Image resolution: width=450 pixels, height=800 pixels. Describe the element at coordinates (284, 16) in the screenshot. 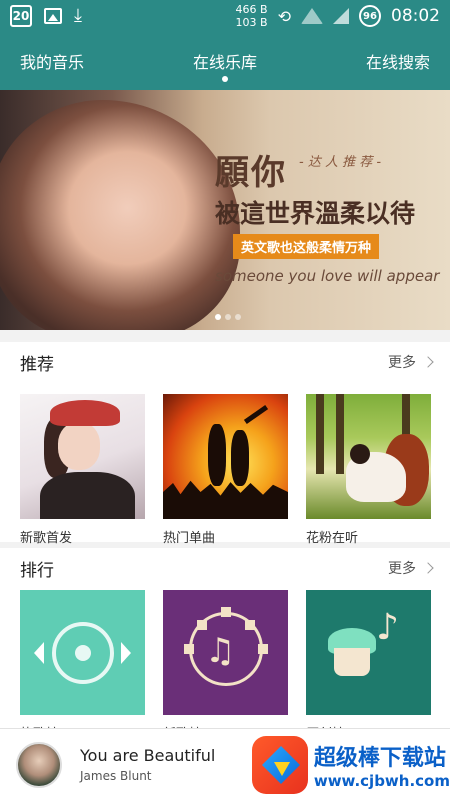

I see `rotate-icon: ⟲` at that location.